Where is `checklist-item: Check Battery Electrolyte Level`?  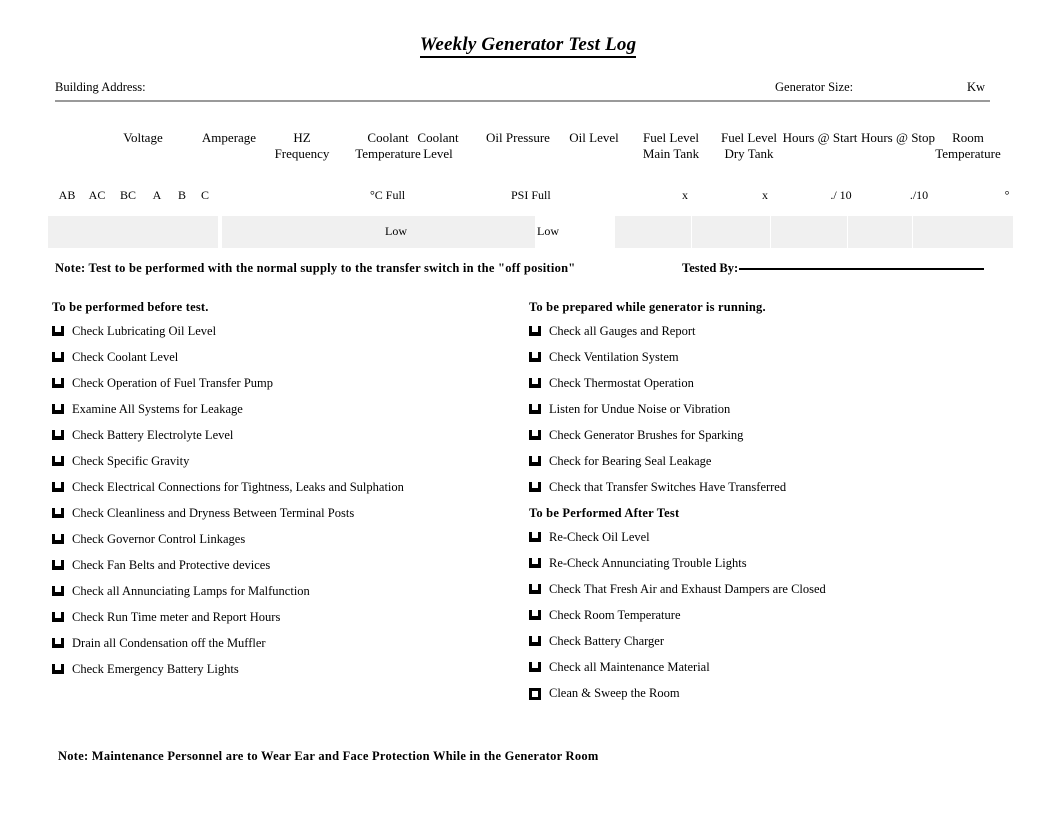 checklist-item: Check Battery Electrolyte Level is located at coordinates (287, 435).